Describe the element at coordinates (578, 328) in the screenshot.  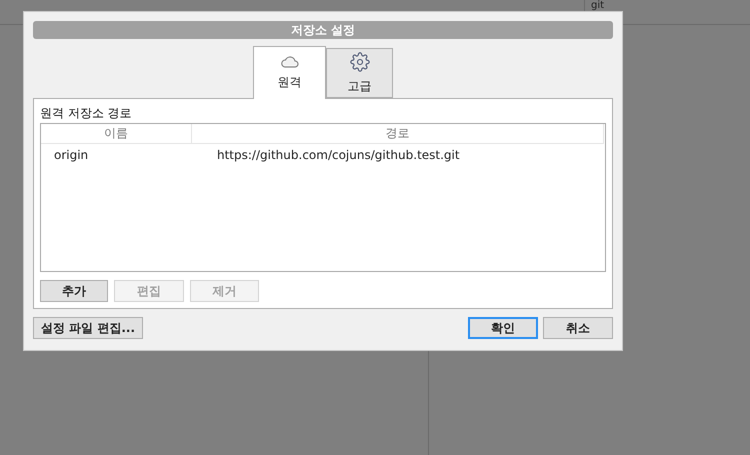
I see `cancel-button: 취소` at that location.